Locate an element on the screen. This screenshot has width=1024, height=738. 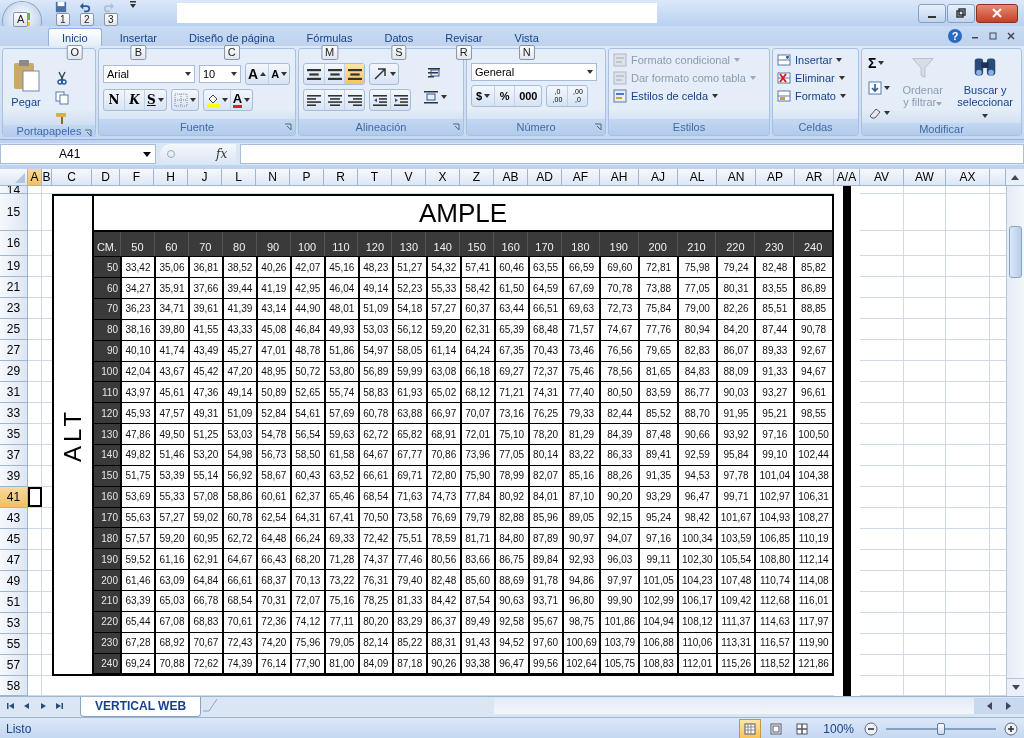
ribbon-tab: Fórmulas is located at coordinates (329, 37).